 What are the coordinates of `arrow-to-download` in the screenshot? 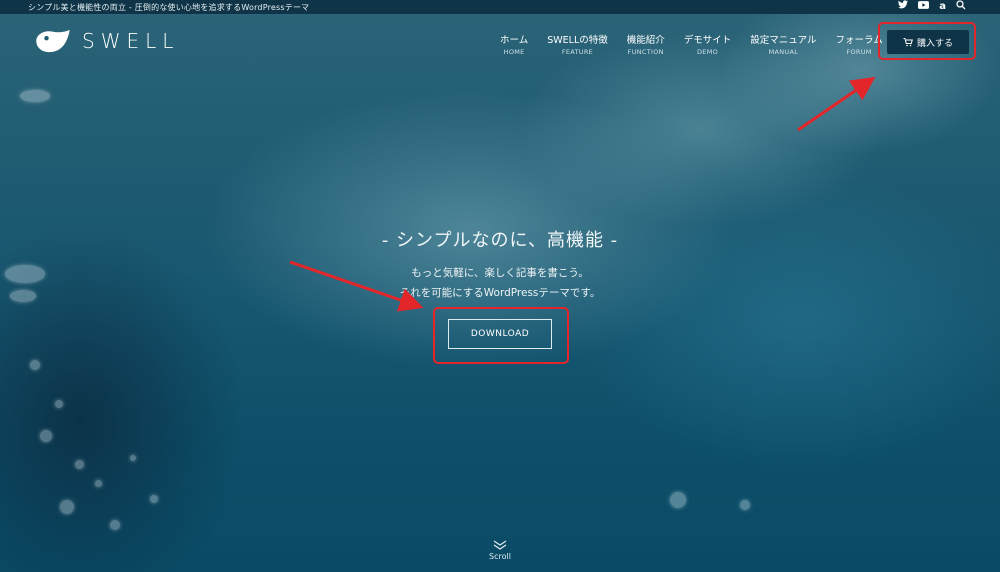 It's located at (356, 286).